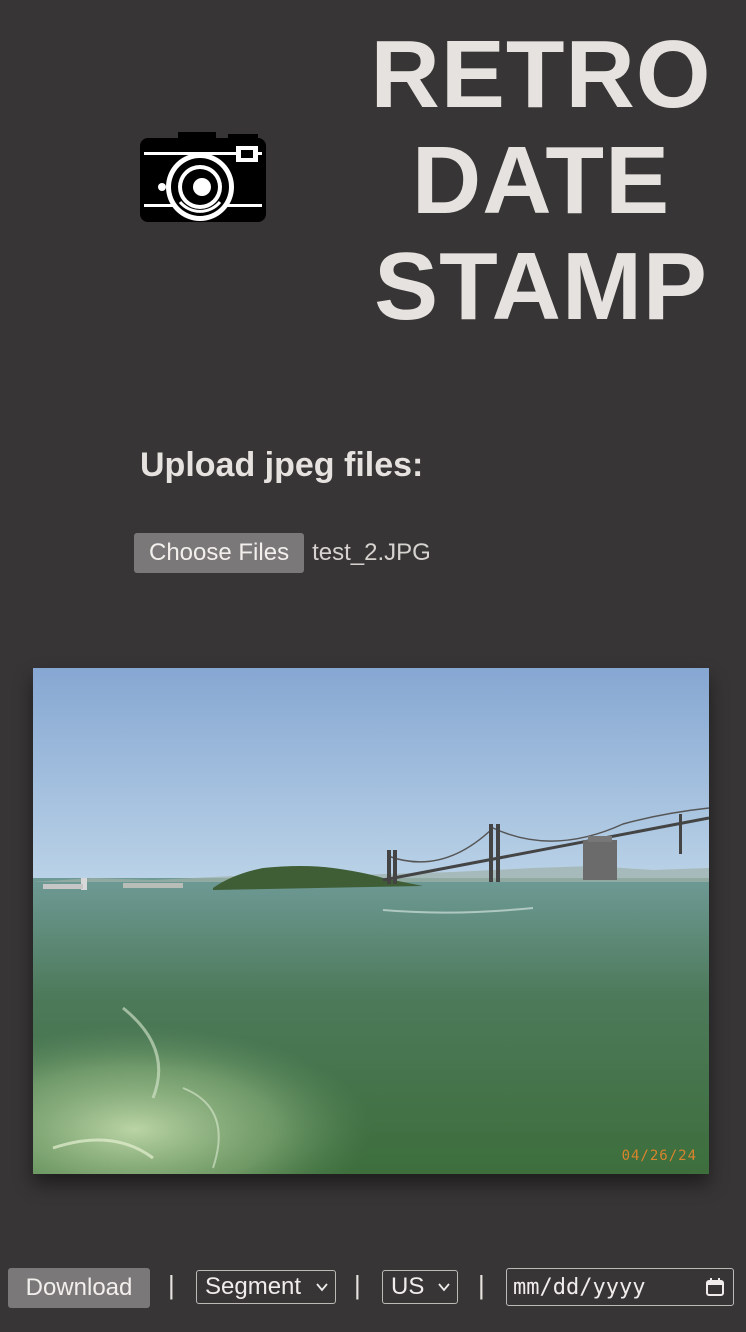 This screenshot has width=746, height=1332. What do you see at coordinates (79, 1288) in the screenshot?
I see `download-button: Download` at bounding box center [79, 1288].